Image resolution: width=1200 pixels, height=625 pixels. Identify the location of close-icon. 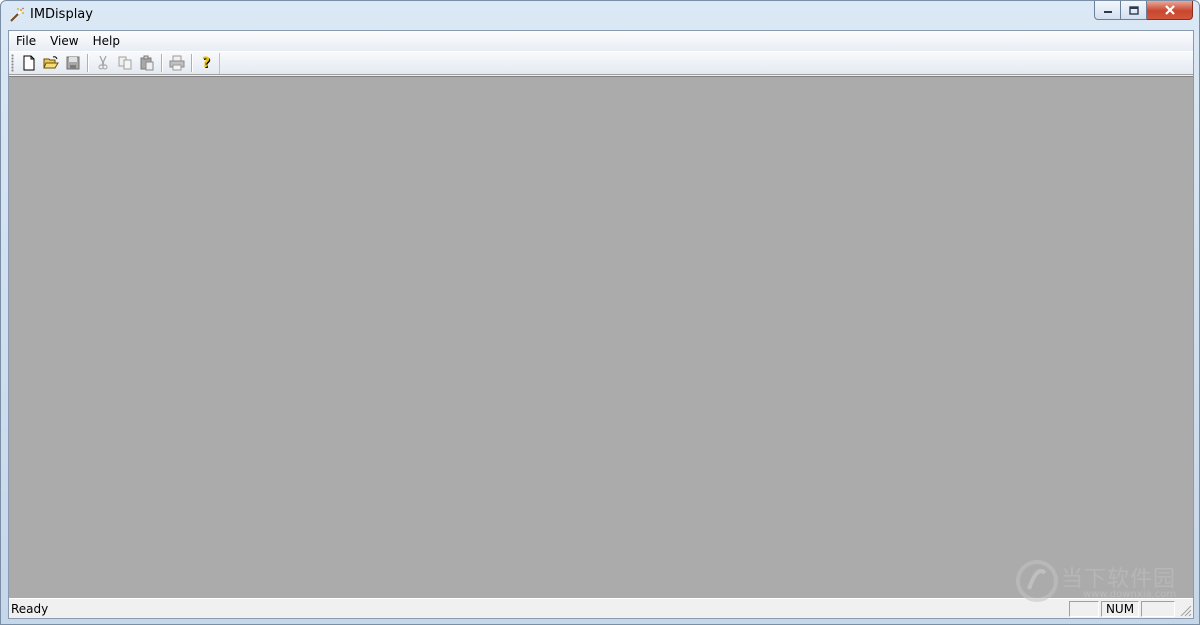
(1169, 10).